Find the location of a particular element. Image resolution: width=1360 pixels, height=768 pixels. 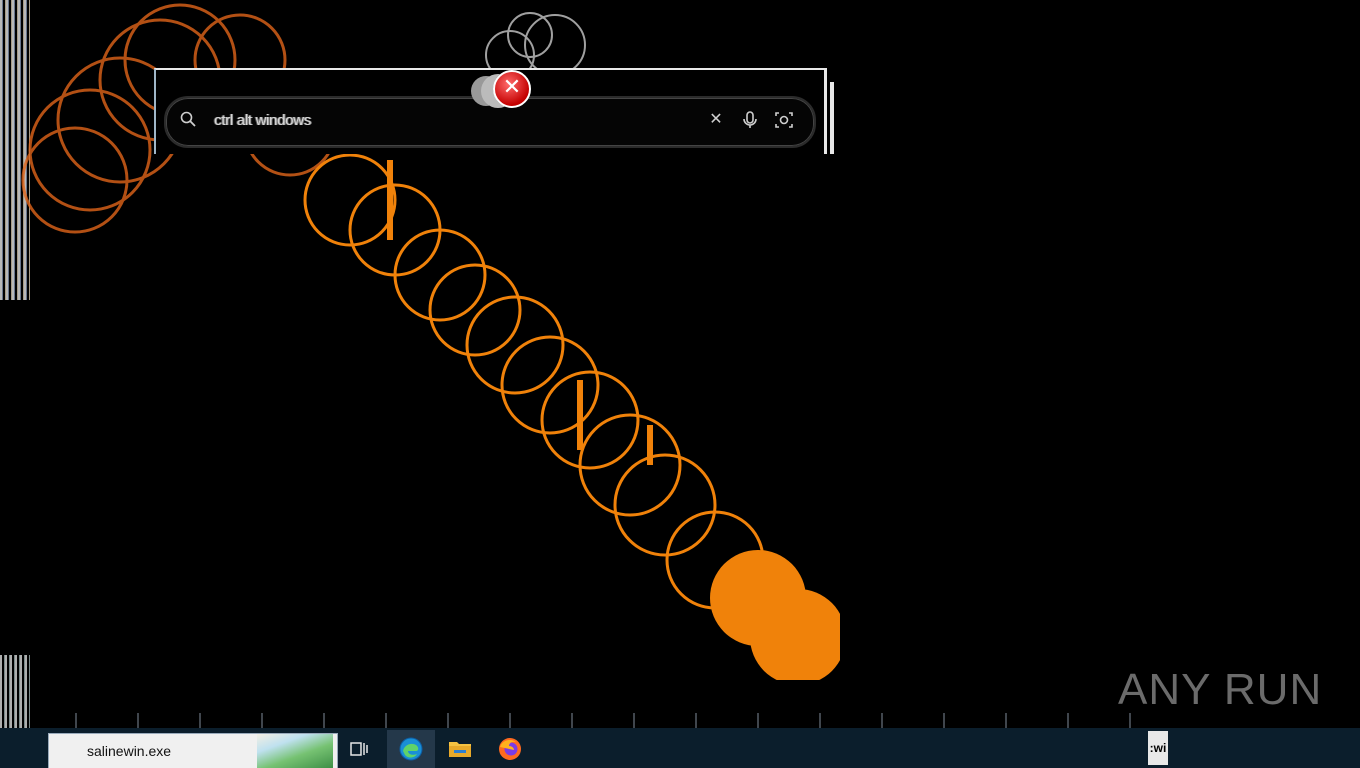

firefox-icon is located at coordinates (510, 749).